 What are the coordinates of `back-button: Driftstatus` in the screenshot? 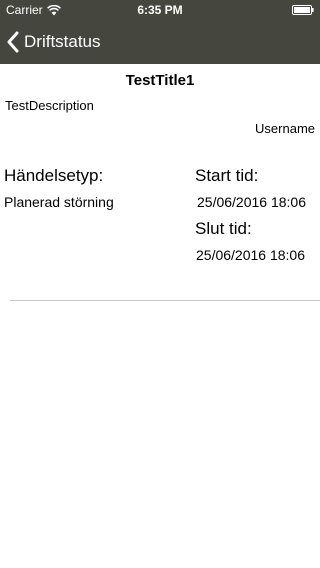 It's located at (53, 42).